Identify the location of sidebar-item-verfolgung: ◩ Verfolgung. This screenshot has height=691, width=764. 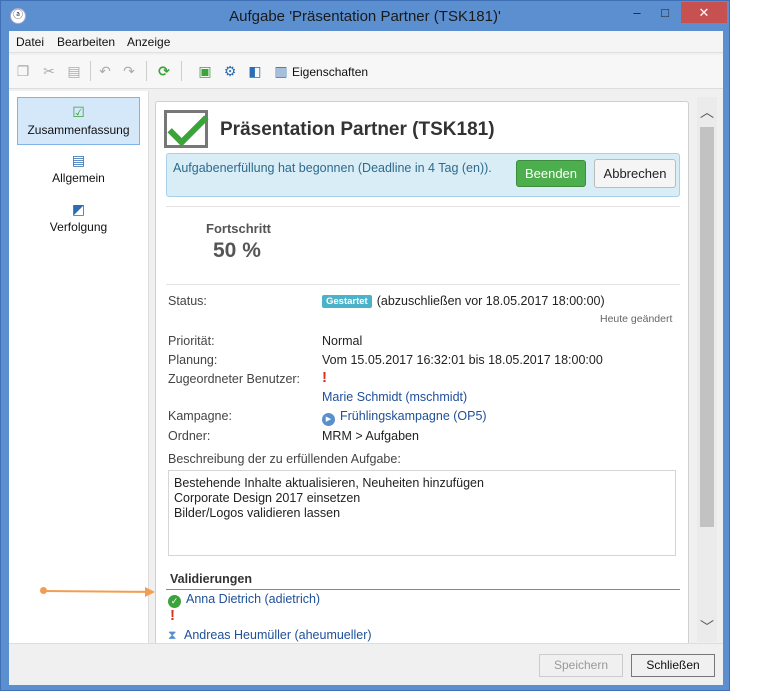
(78, 219).